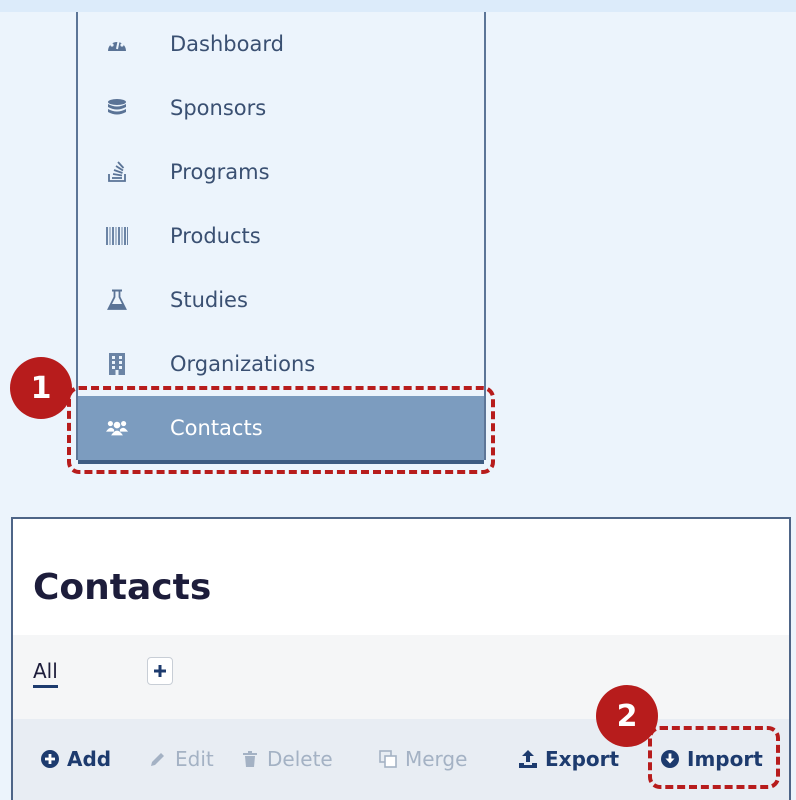 This screenshot has height=800, width=796. Describe the element at coordinates (281, 430) in the screenshot. I see `contacts-highlight` at that location.